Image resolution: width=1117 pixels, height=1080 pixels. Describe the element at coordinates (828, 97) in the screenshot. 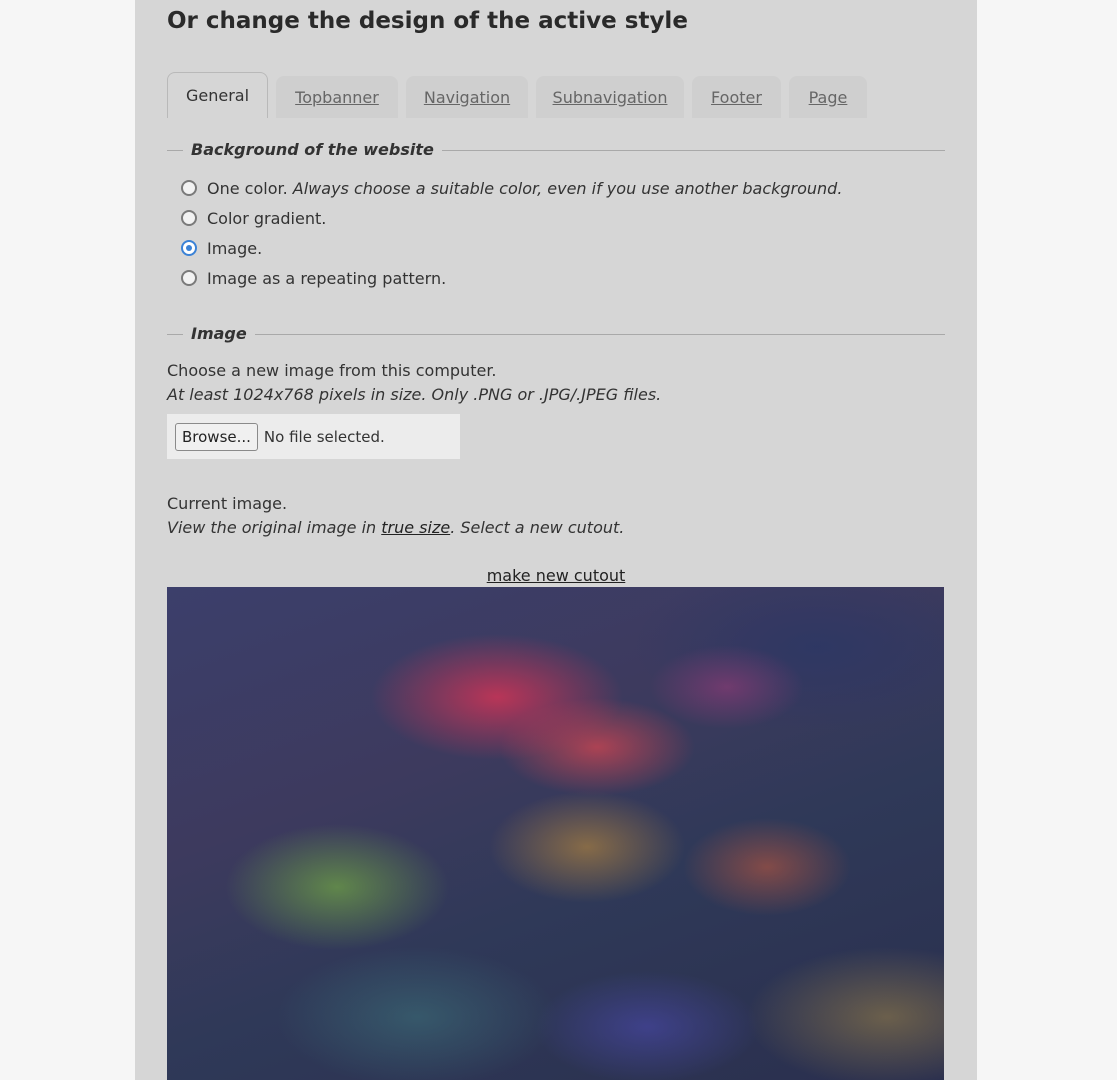

I see `tab-page: Page` at that location.